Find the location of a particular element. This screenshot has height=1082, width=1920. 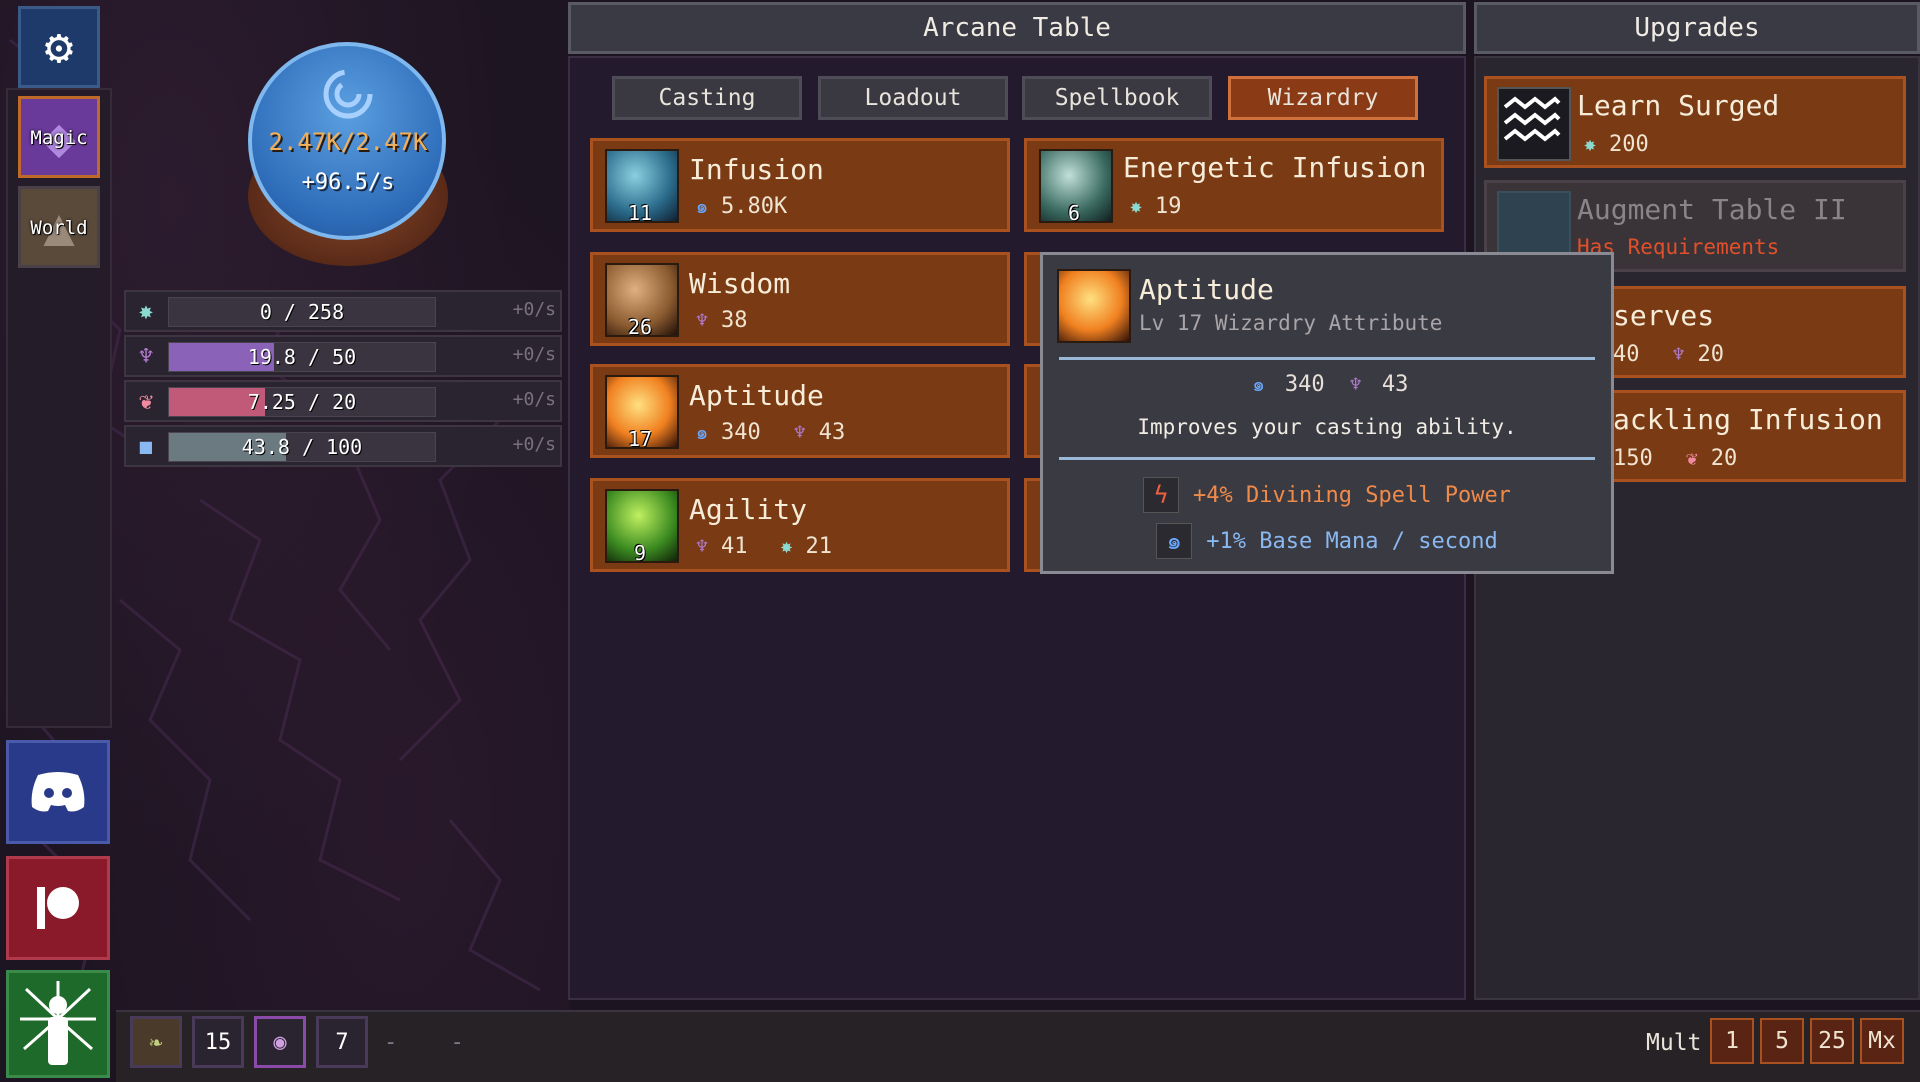

hotbar-slot-2: 15 is located at coordinates (218, 1042).